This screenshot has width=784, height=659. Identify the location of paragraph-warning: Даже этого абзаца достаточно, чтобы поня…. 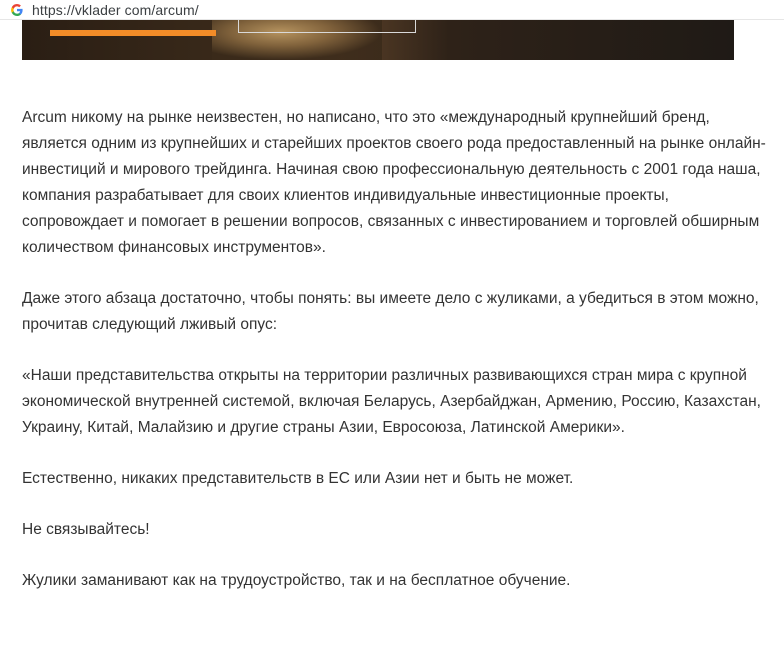
(390, 311).